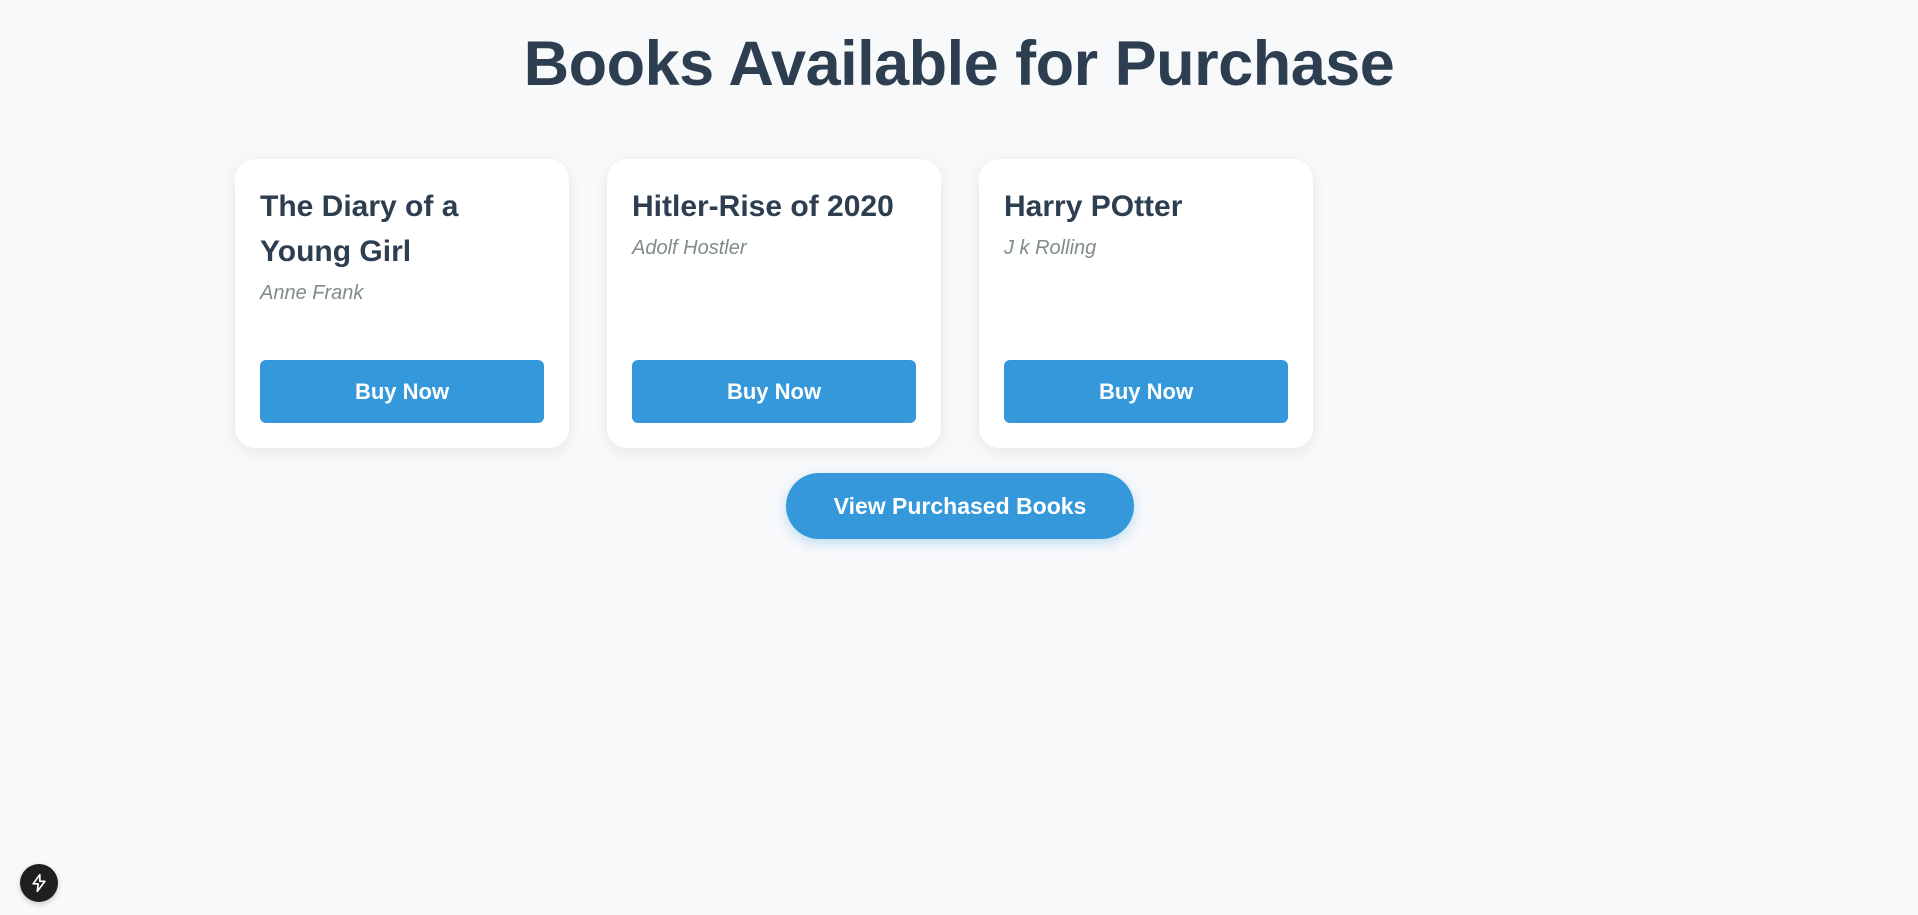  Describe the element at coordinates (1146, 303) in the screenshot. I see `book-card: Harry POtter J k Rolling Buy Now` at that location.